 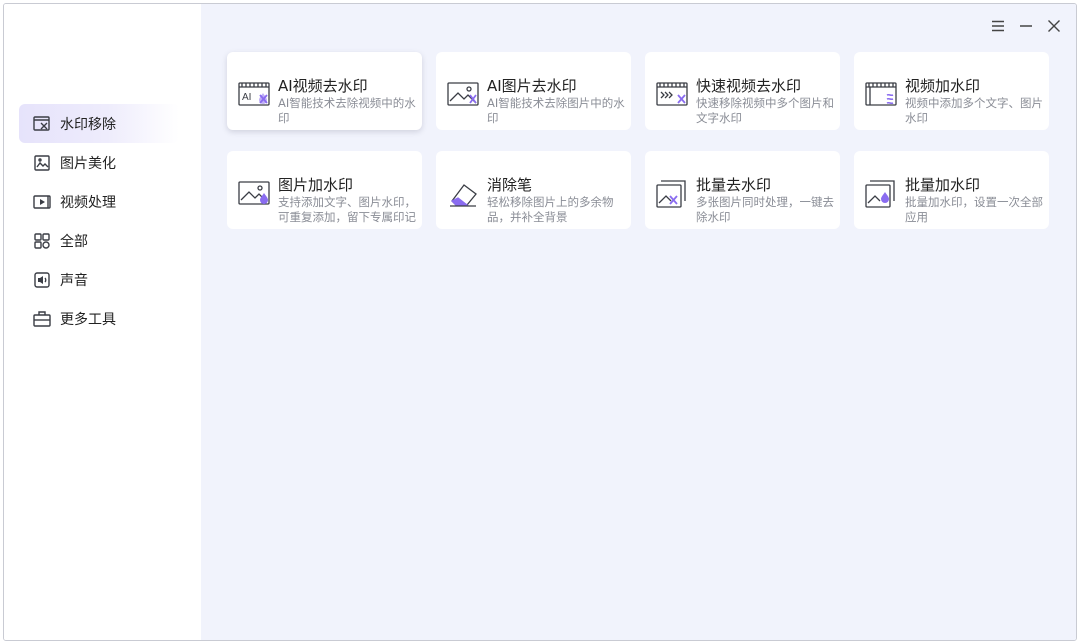 What do you see at coordinates (74, 241) in the screenshot?
I see `sidebar-item-label: 全部` at bounding box center [74, 241].